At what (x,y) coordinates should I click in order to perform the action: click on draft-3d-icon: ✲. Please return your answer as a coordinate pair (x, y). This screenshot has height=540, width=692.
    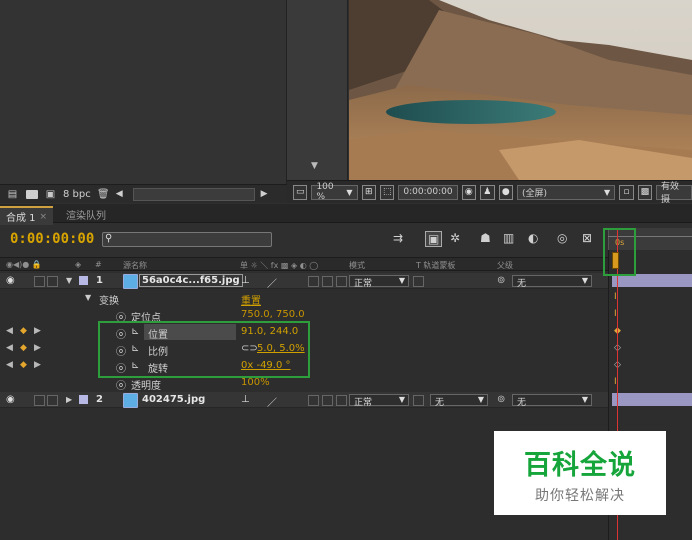
    Looking at the image, I should click on (455, 238).